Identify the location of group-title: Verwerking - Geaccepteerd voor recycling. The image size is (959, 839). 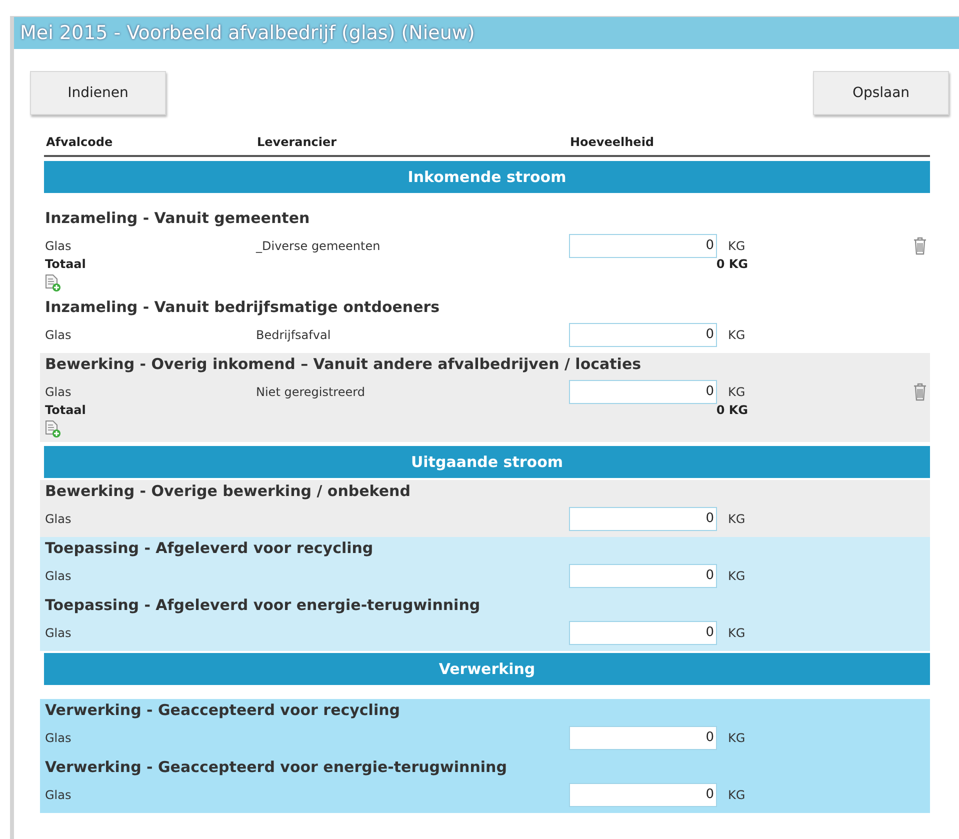
(222, 710).